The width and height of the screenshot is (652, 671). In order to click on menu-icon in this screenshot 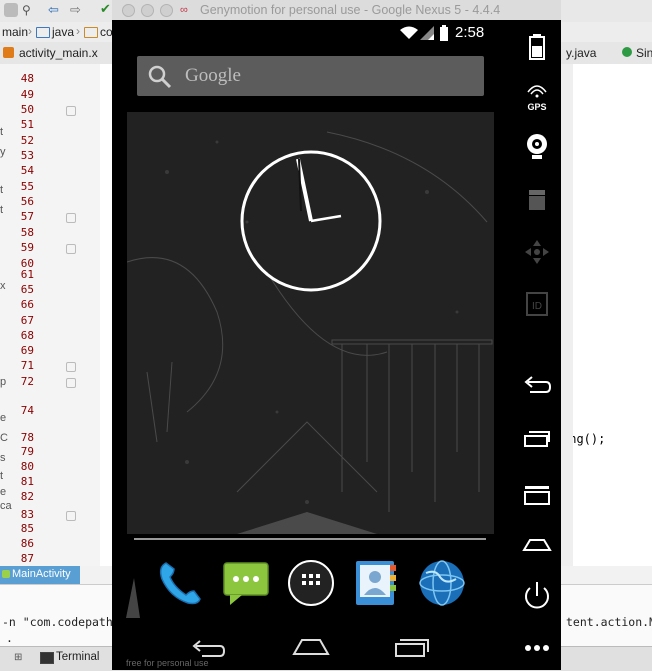, I will do `click(537, 492)`.